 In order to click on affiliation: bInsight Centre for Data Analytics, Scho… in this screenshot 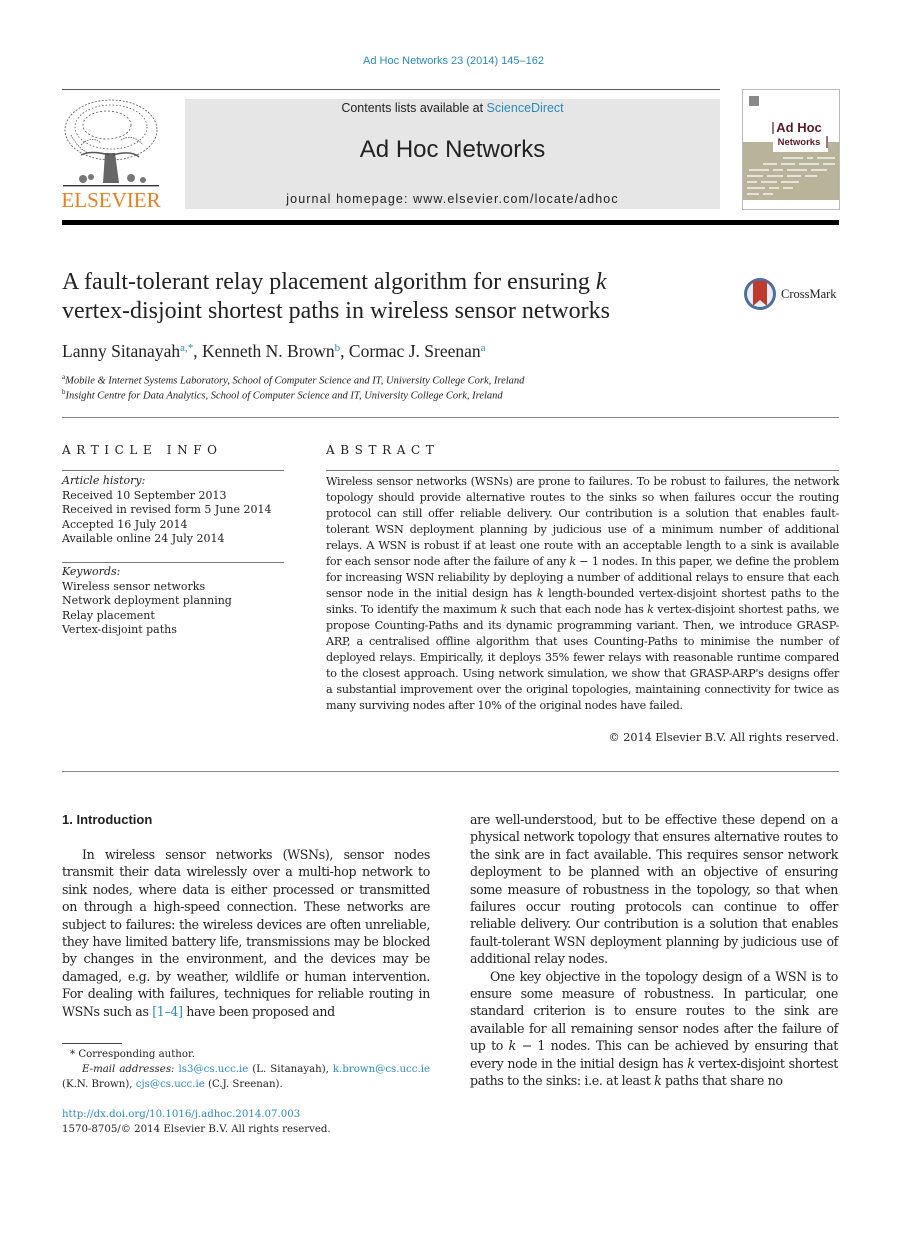, I will do `click(282, 395)`.